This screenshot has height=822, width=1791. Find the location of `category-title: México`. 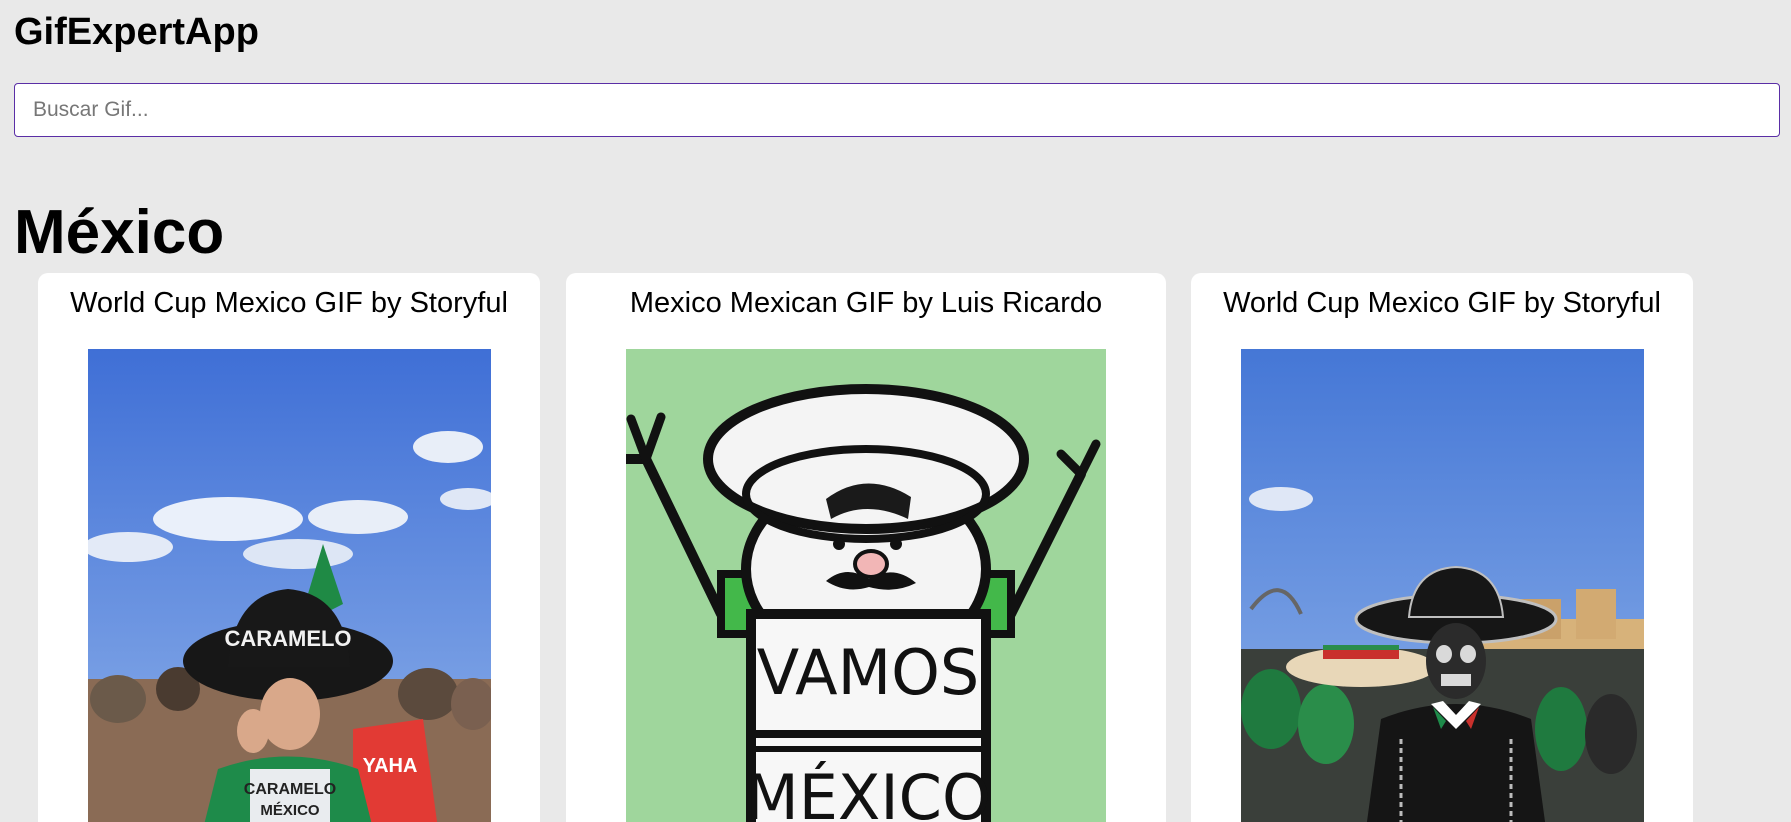

category-title: México is located at coordinates (119, 232).